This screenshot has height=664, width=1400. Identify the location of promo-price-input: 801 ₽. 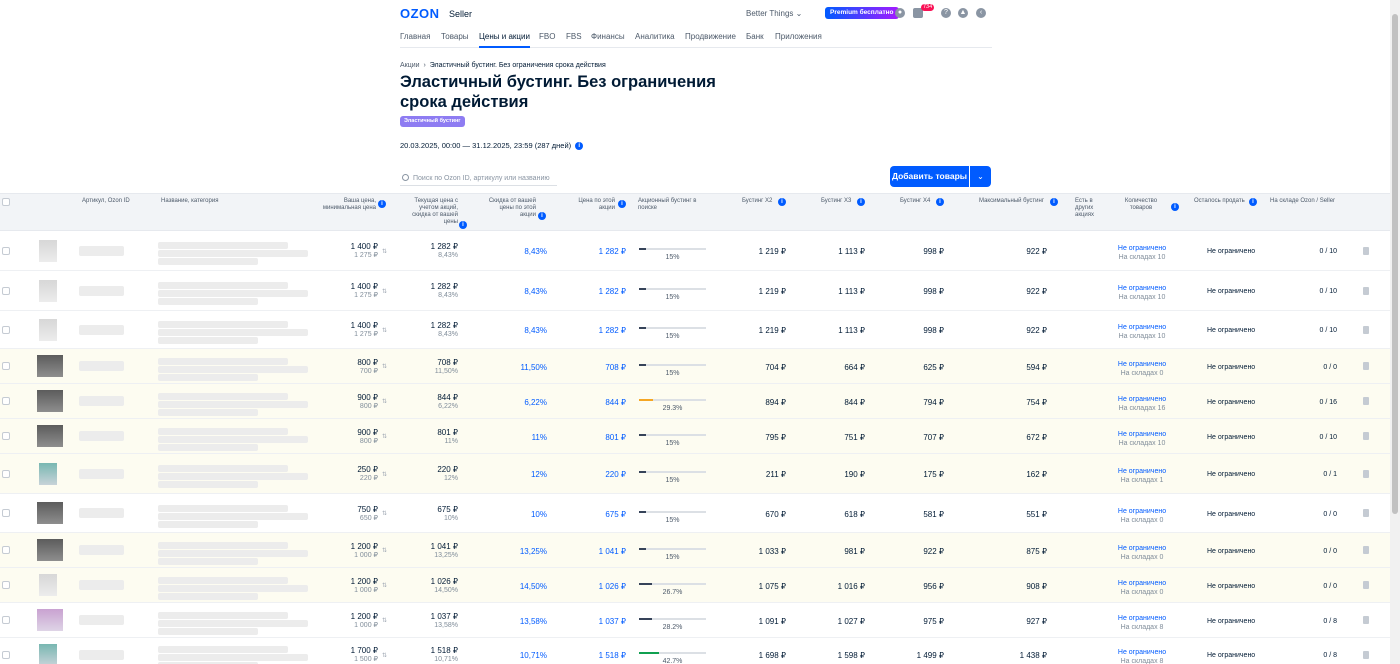
(598, 437).